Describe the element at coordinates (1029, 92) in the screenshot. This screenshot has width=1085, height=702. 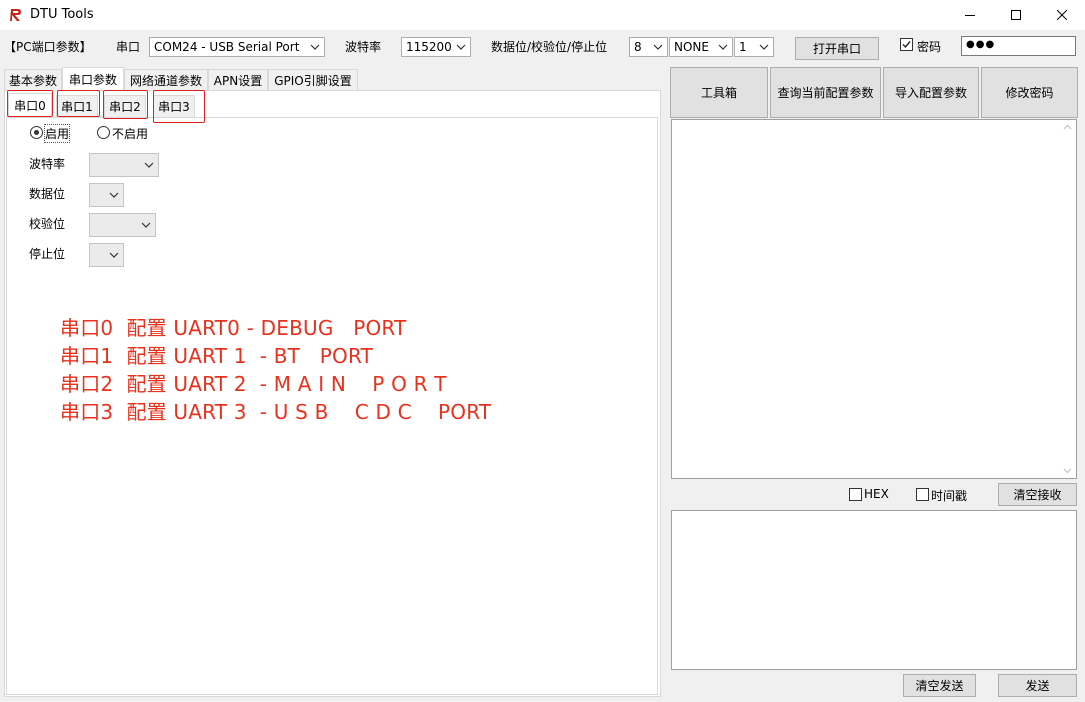
I see `change-password-button: 修改密码` at that location.